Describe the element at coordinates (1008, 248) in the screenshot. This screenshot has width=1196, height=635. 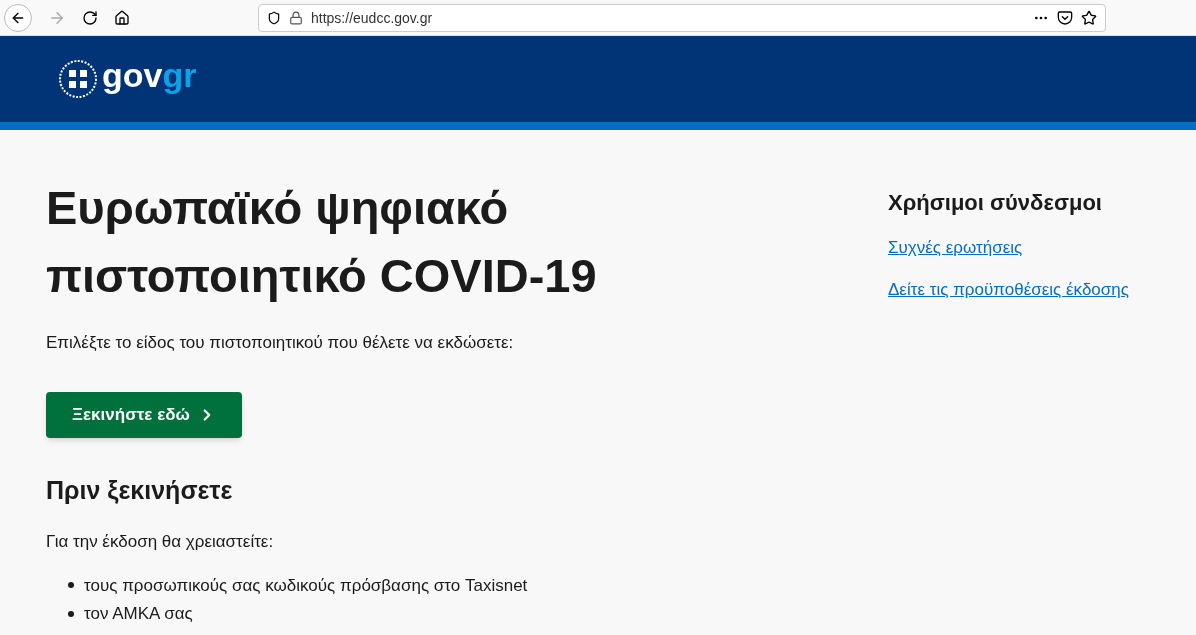
I see `sidebar-link: Συχνές ερωτήσεις` at that location.